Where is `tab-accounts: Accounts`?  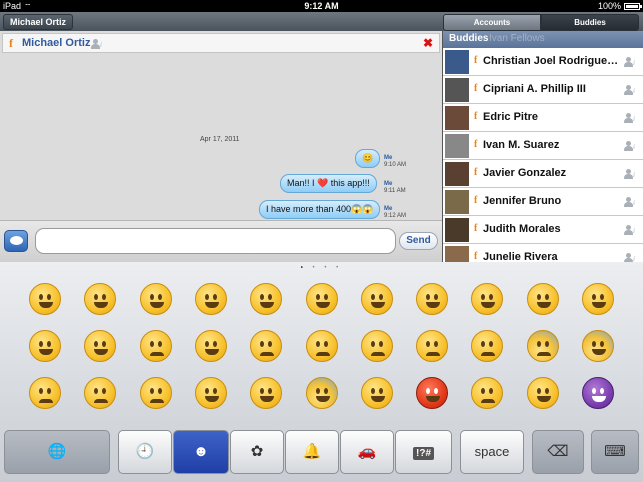 tab-accounts: Accounts is located at coordinates (492, 22).